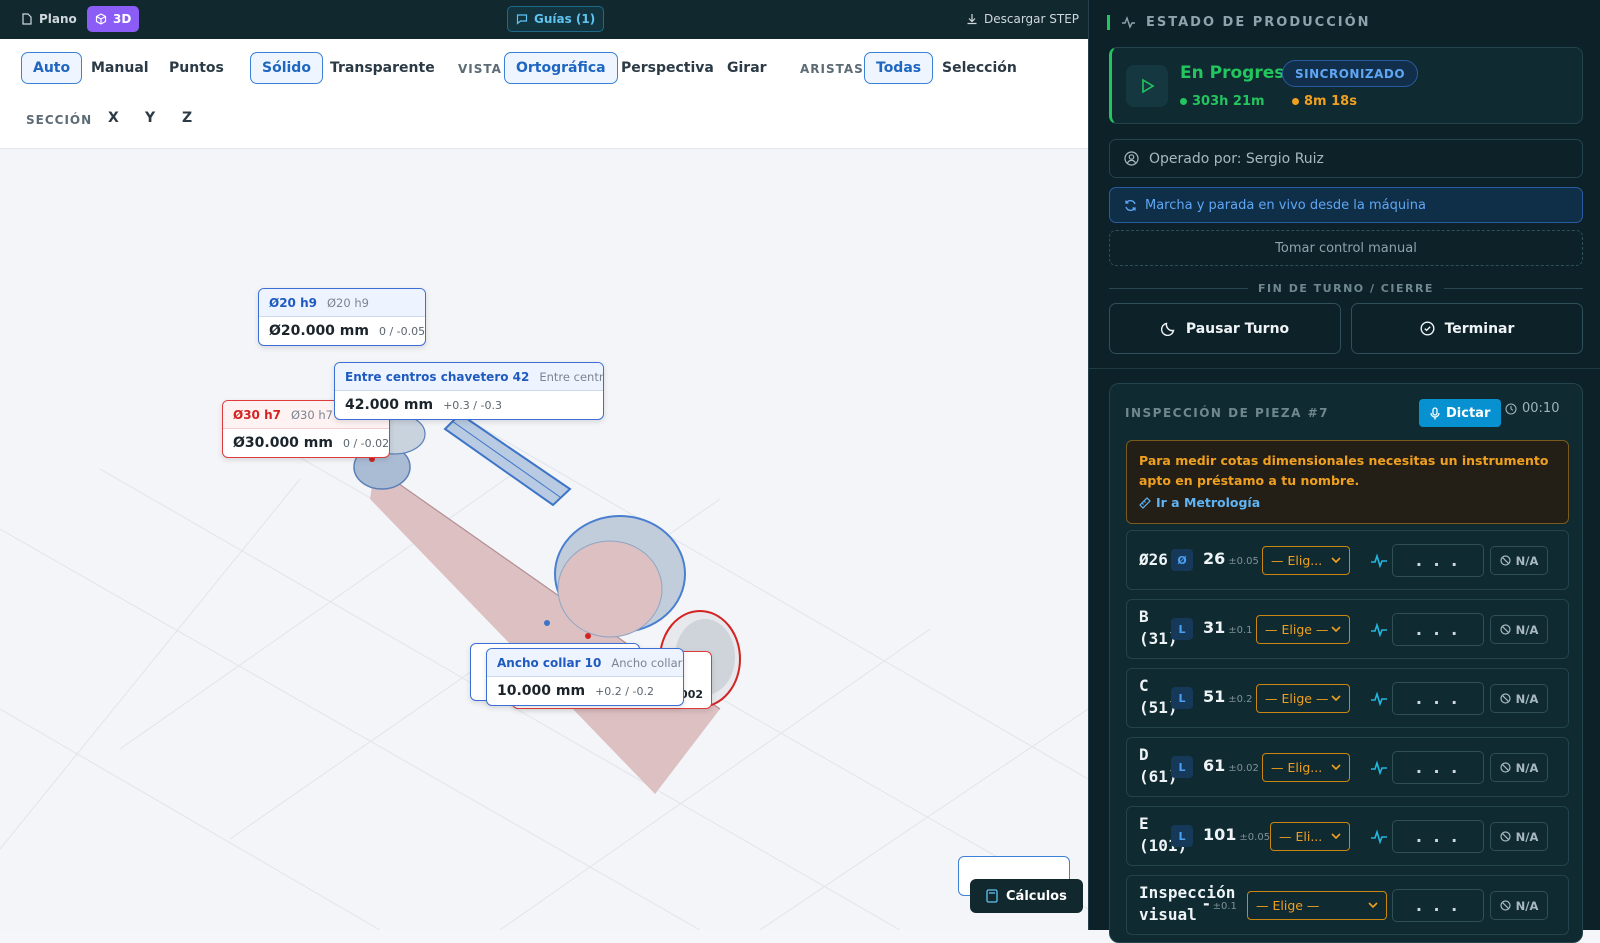 This screenshot has height=943, width=1600. I want to click on operator-info: Operado por: Sergio Ruiz, so click(1346, 158).